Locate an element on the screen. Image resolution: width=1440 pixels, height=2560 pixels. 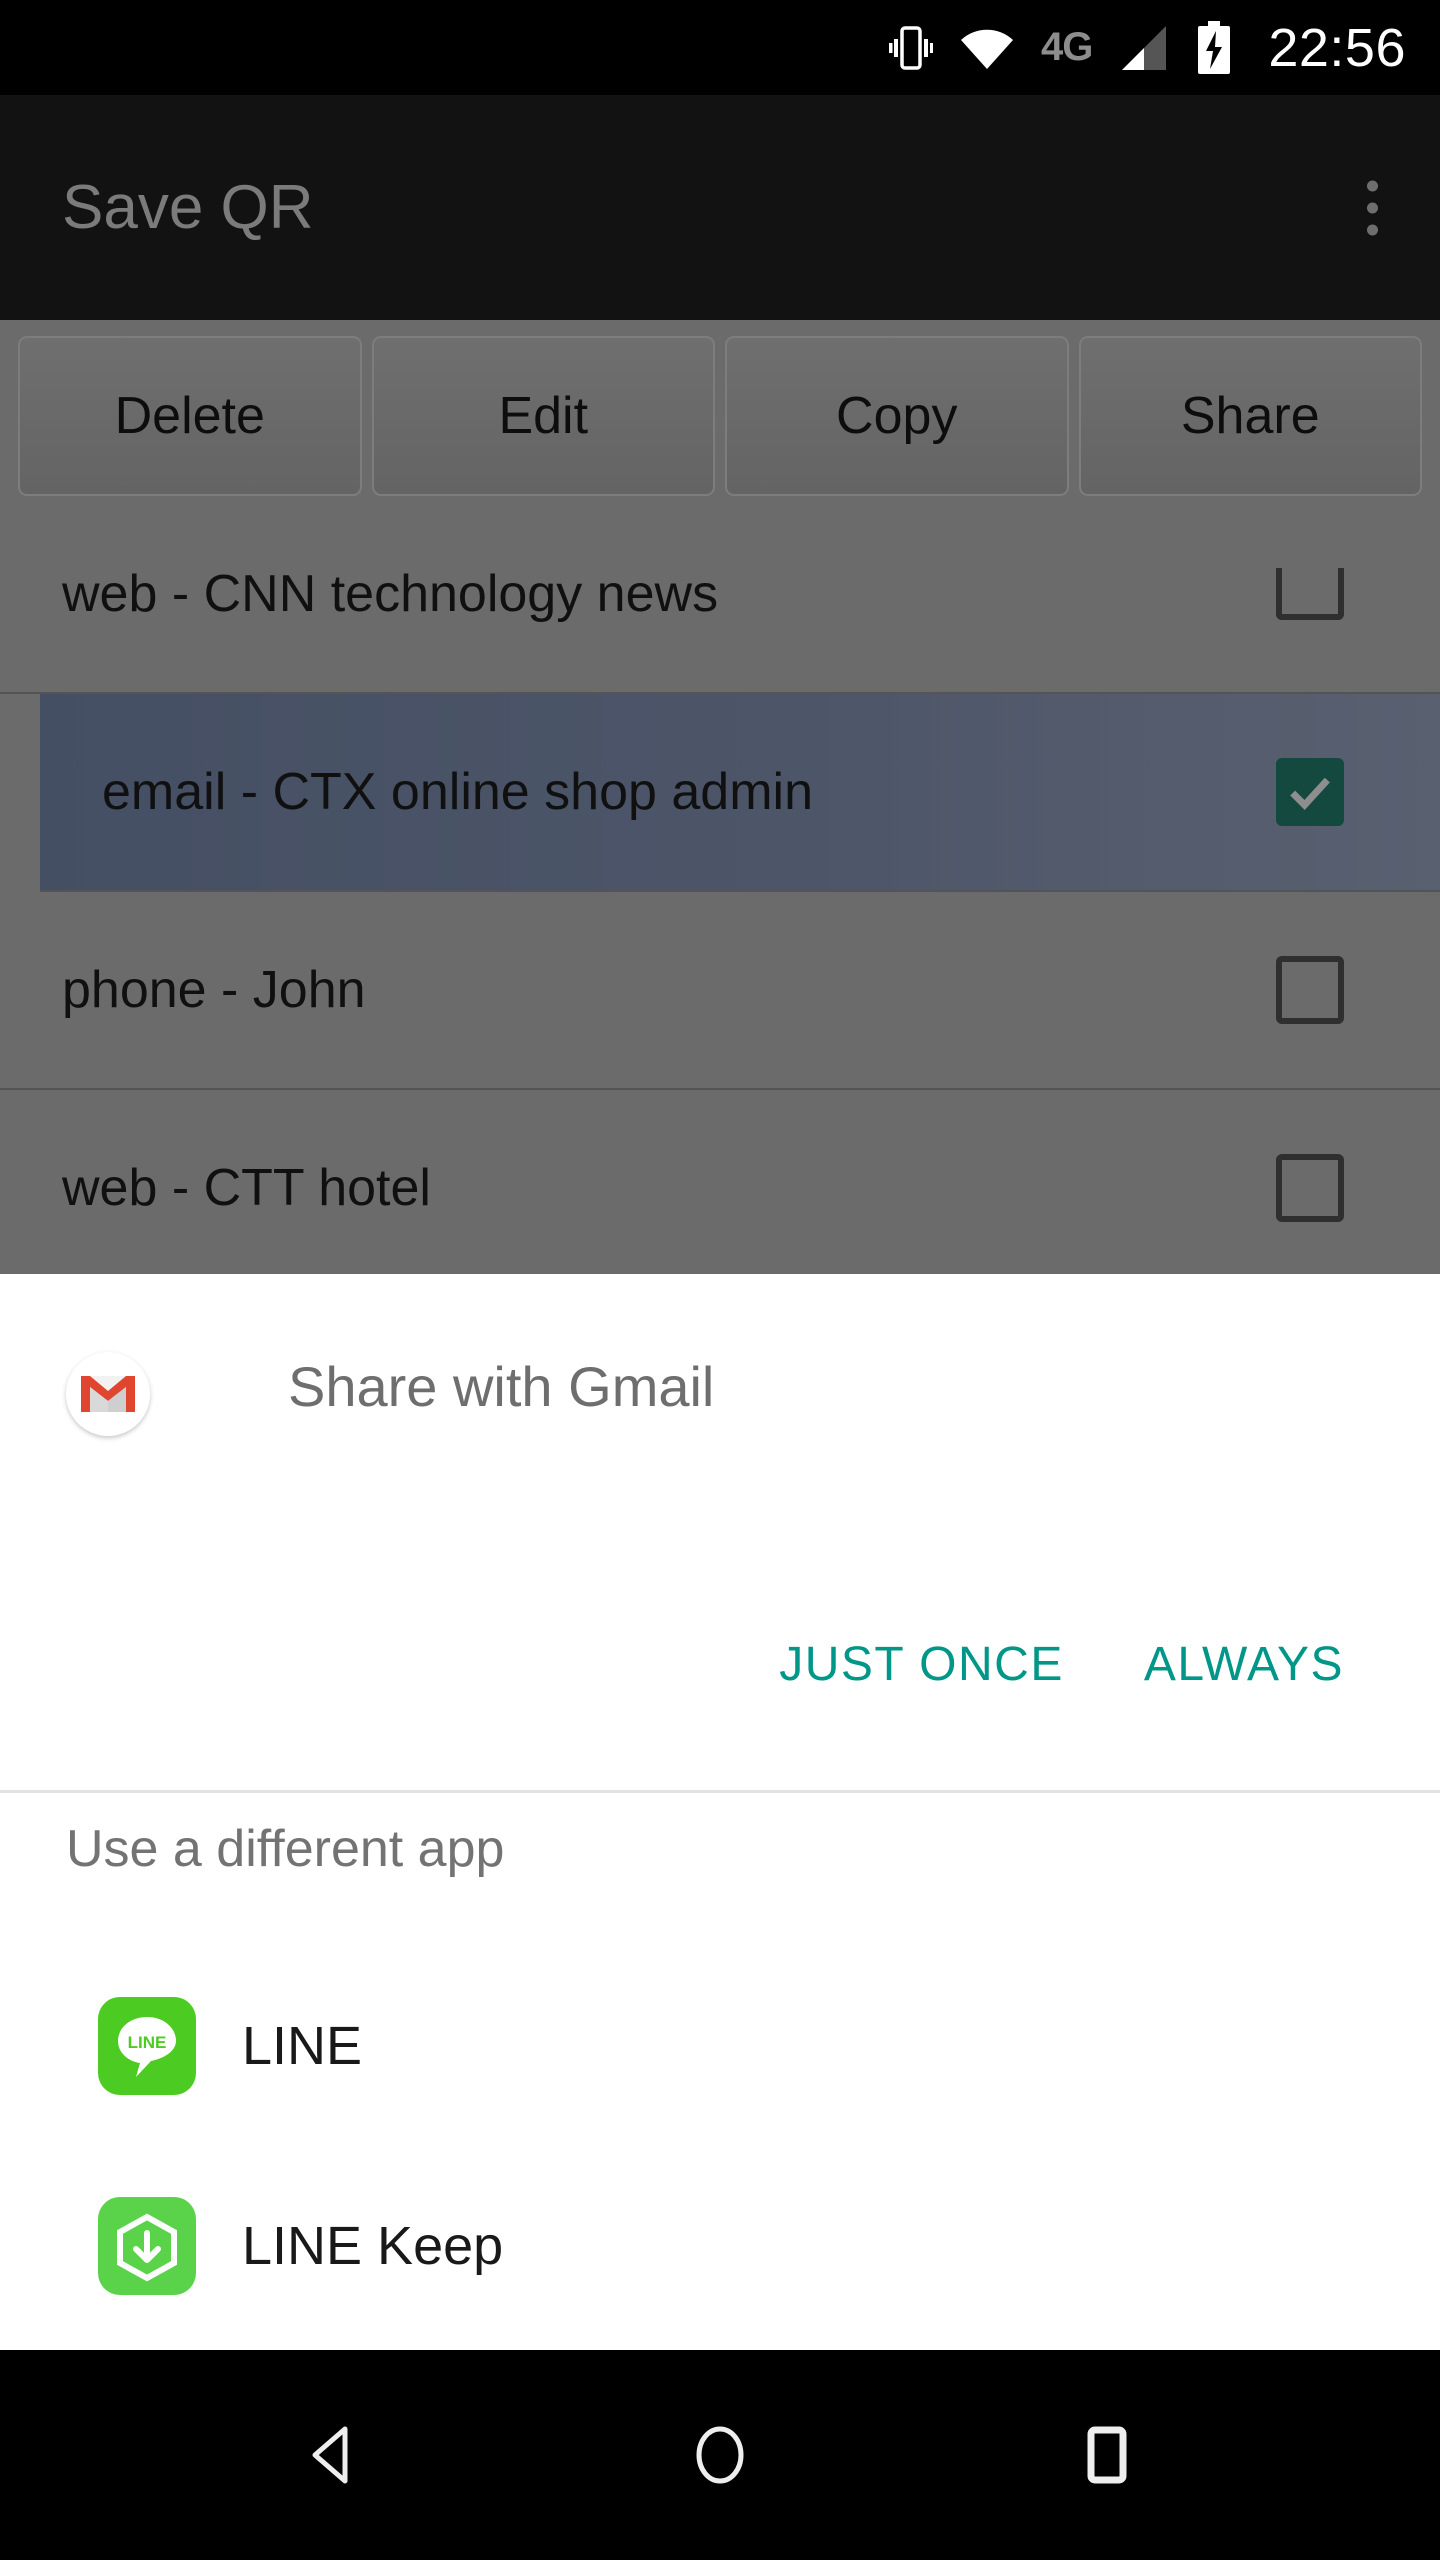
status-bar: 4G 22:56 is located at coordinates (720, 47).